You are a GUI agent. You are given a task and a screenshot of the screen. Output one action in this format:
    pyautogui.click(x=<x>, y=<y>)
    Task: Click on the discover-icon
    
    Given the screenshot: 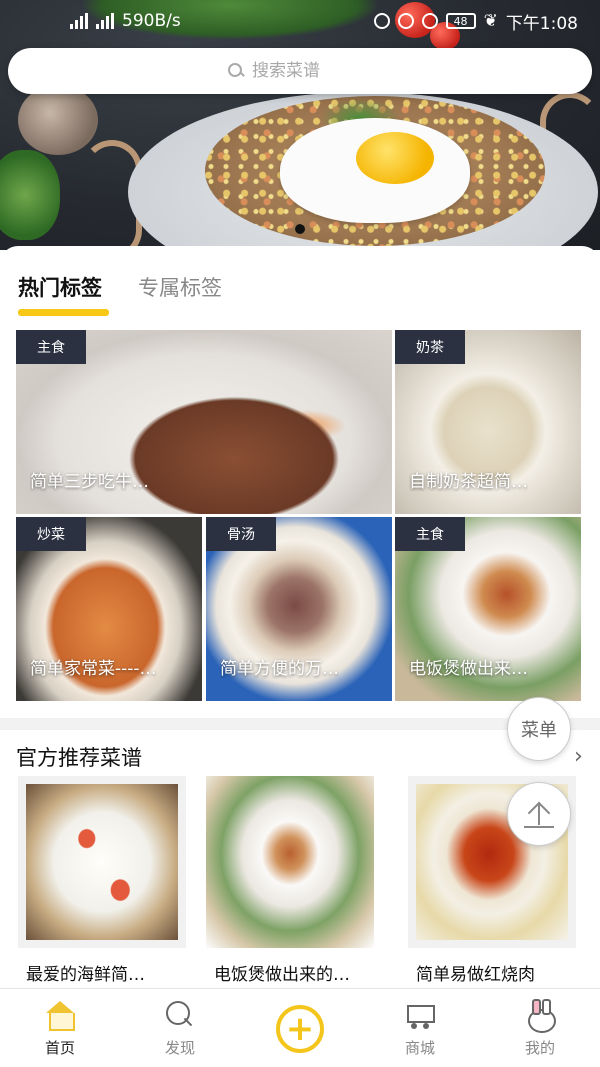 What is the action you would take?
    pyautogui.click(x=180, y=1015)
    